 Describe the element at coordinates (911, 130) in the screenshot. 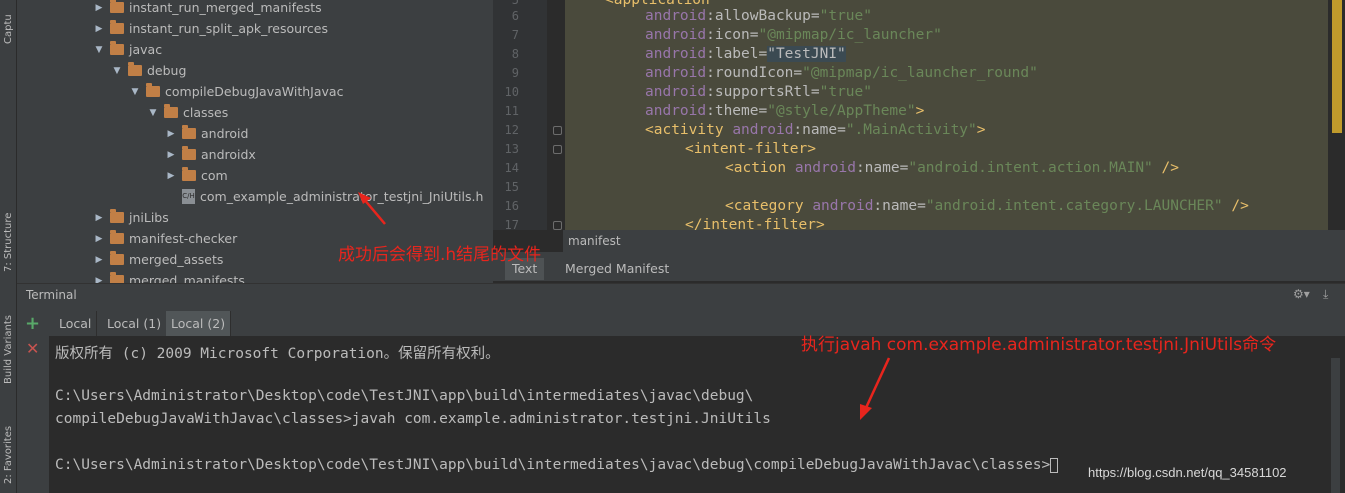

I see `xml-value: ".MainActivity"` at that location.